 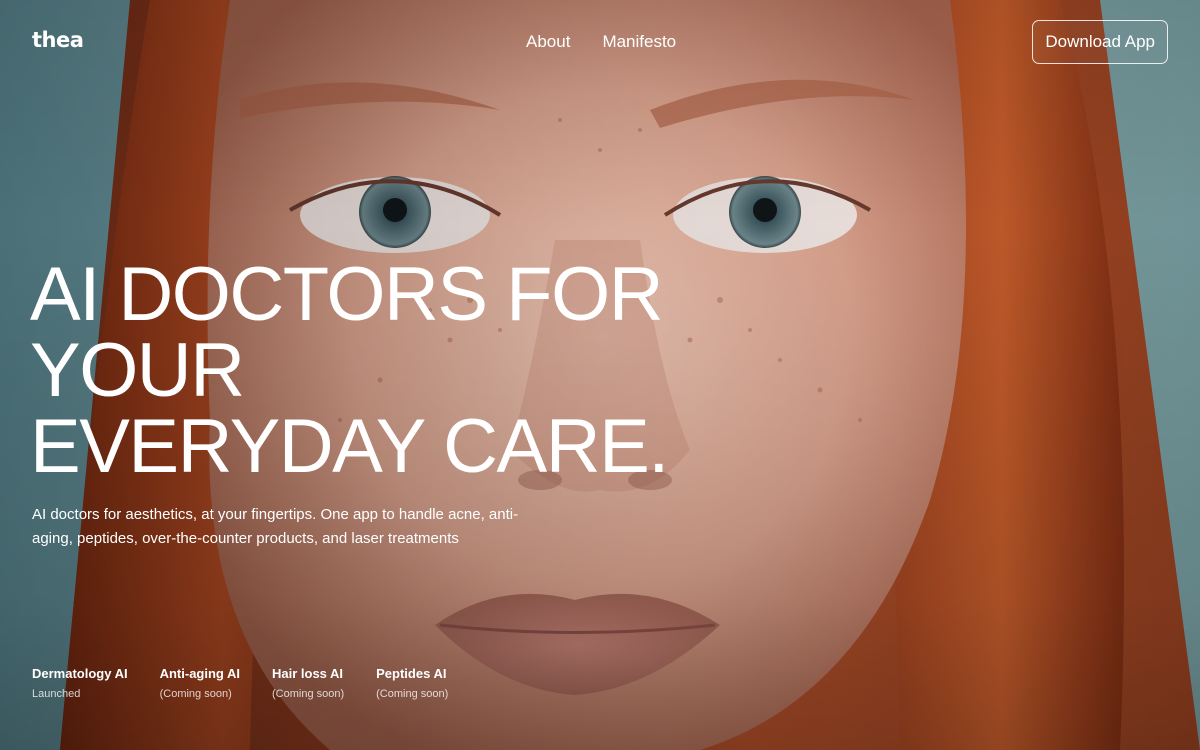 What do you see at coordinates (80, 673) in the screenshot?
I see `product-name: Dermatology AI` at bounding box center [80, 673].